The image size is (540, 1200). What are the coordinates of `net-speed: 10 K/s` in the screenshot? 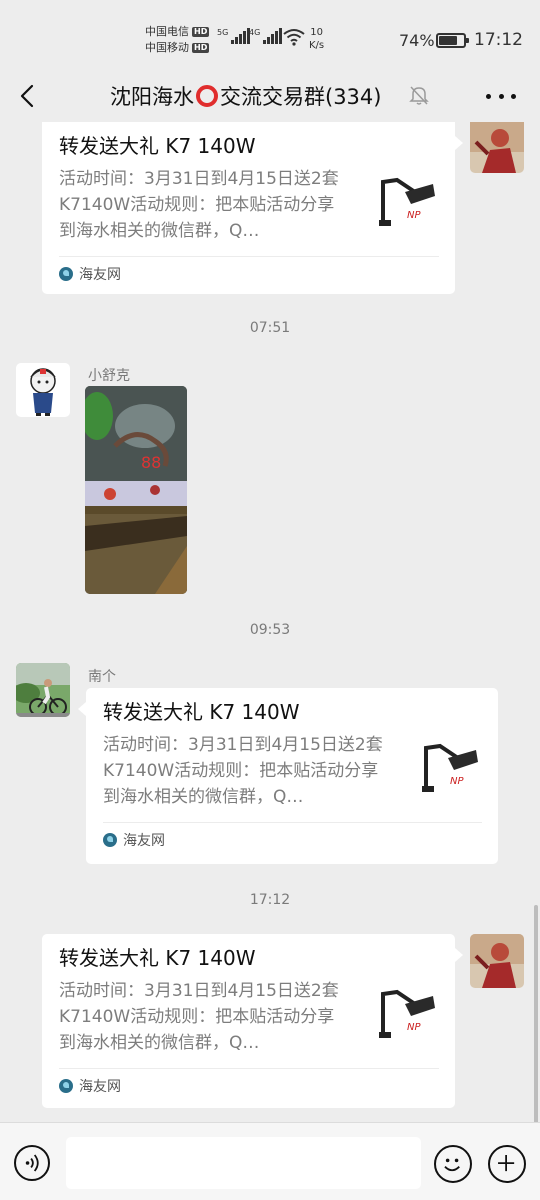 It's located at (316, 39).